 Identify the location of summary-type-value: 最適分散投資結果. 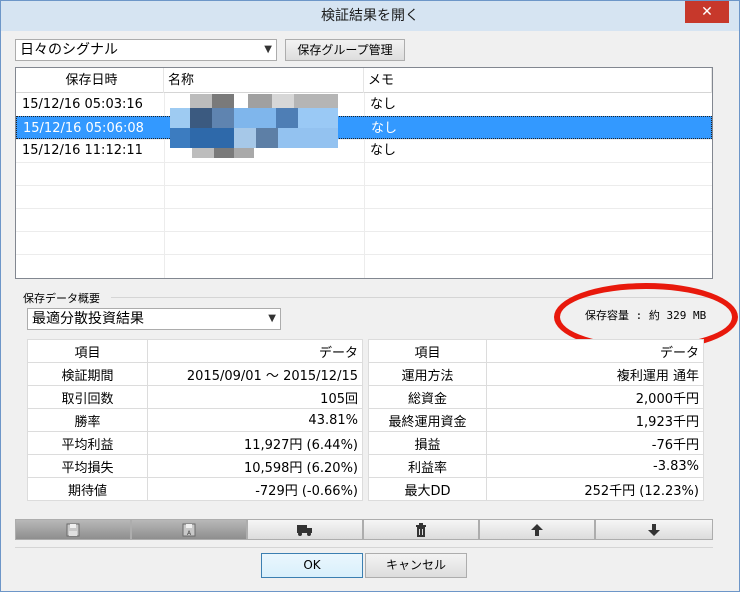
(88, 319).